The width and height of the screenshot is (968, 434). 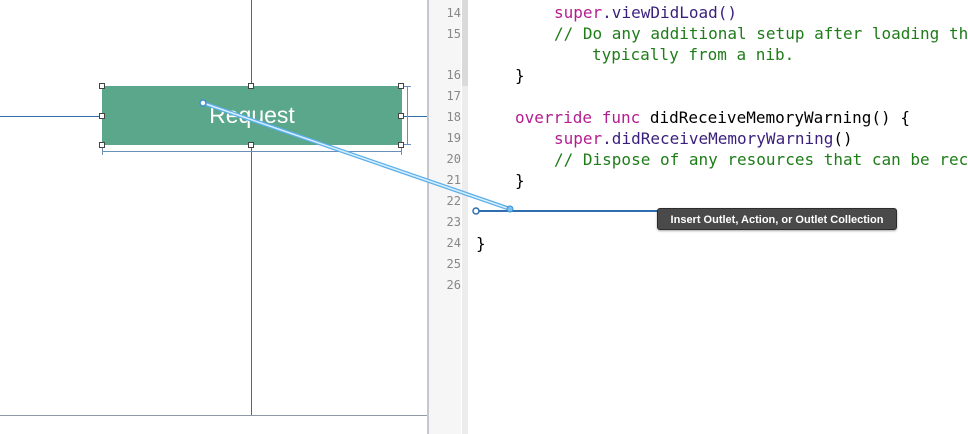 What do you see at coordinates (407, 115) in the screenshot?
I see `height-dimension-line` at bounding box center [407, 115].